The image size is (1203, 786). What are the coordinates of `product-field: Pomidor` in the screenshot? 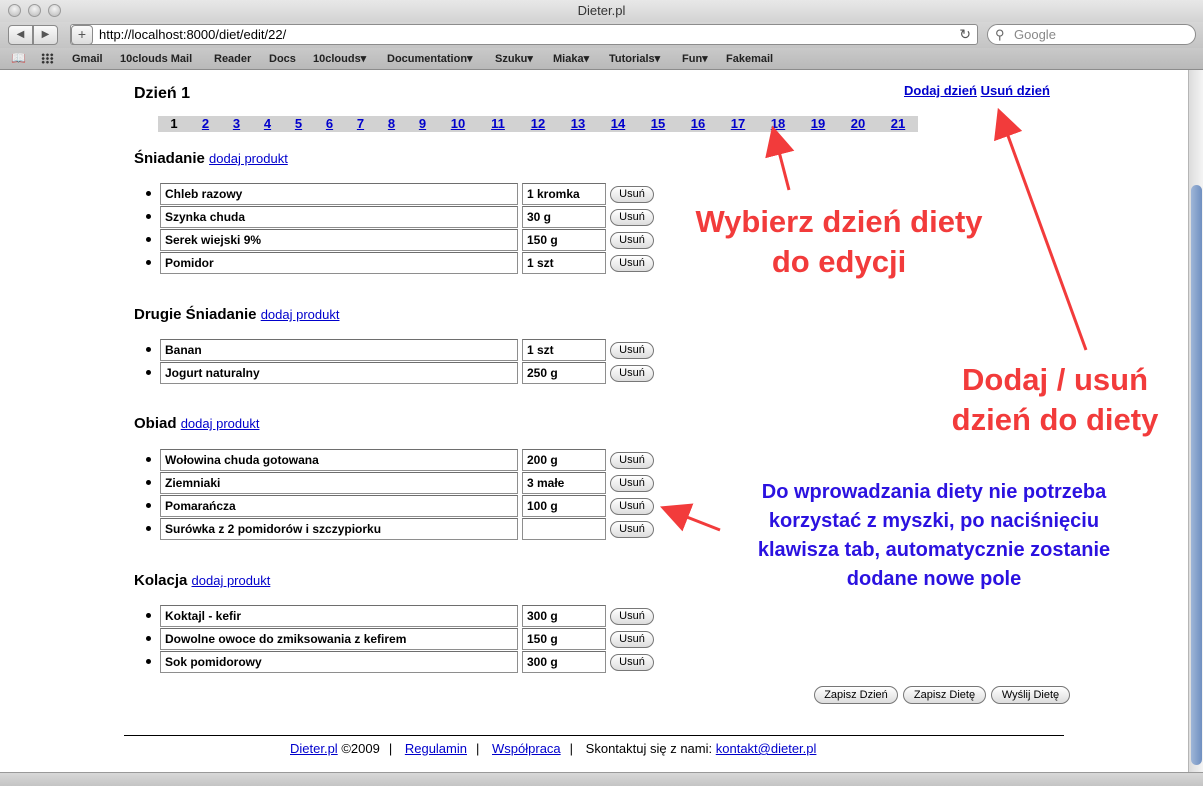 It's located at (339, 263).